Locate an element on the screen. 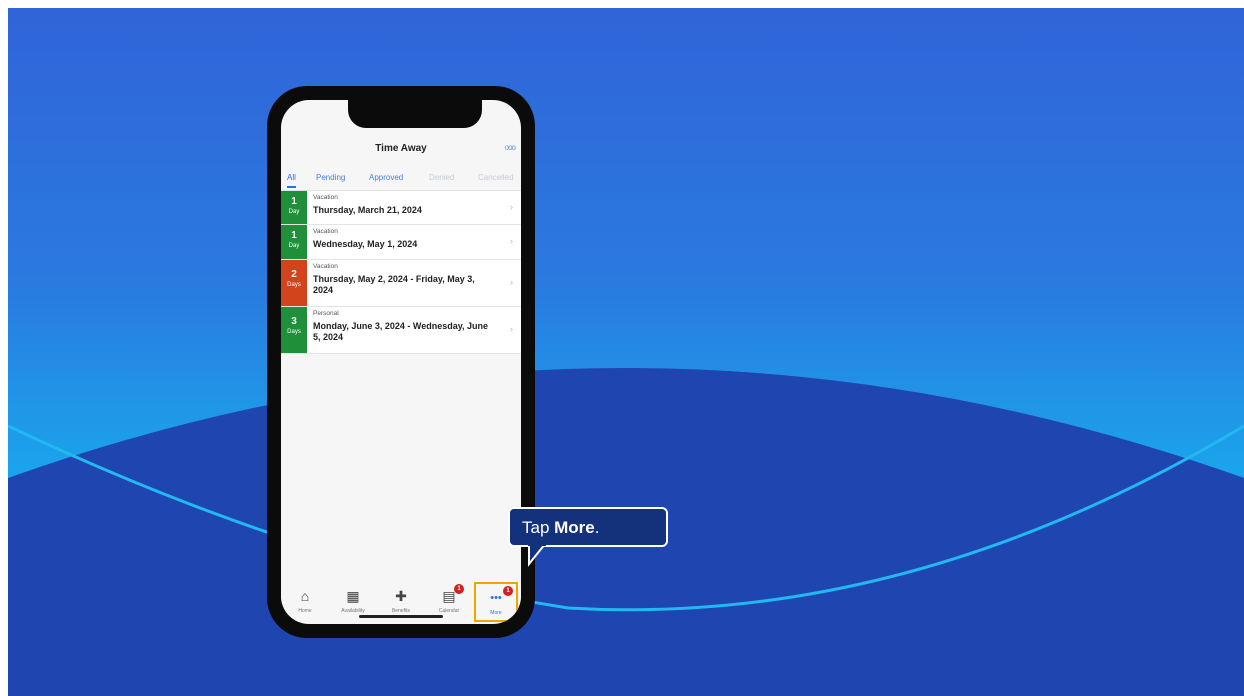 This screenshot has height=696, width=1244. days-badge: 3 Days is located at coordinates (294, 330).